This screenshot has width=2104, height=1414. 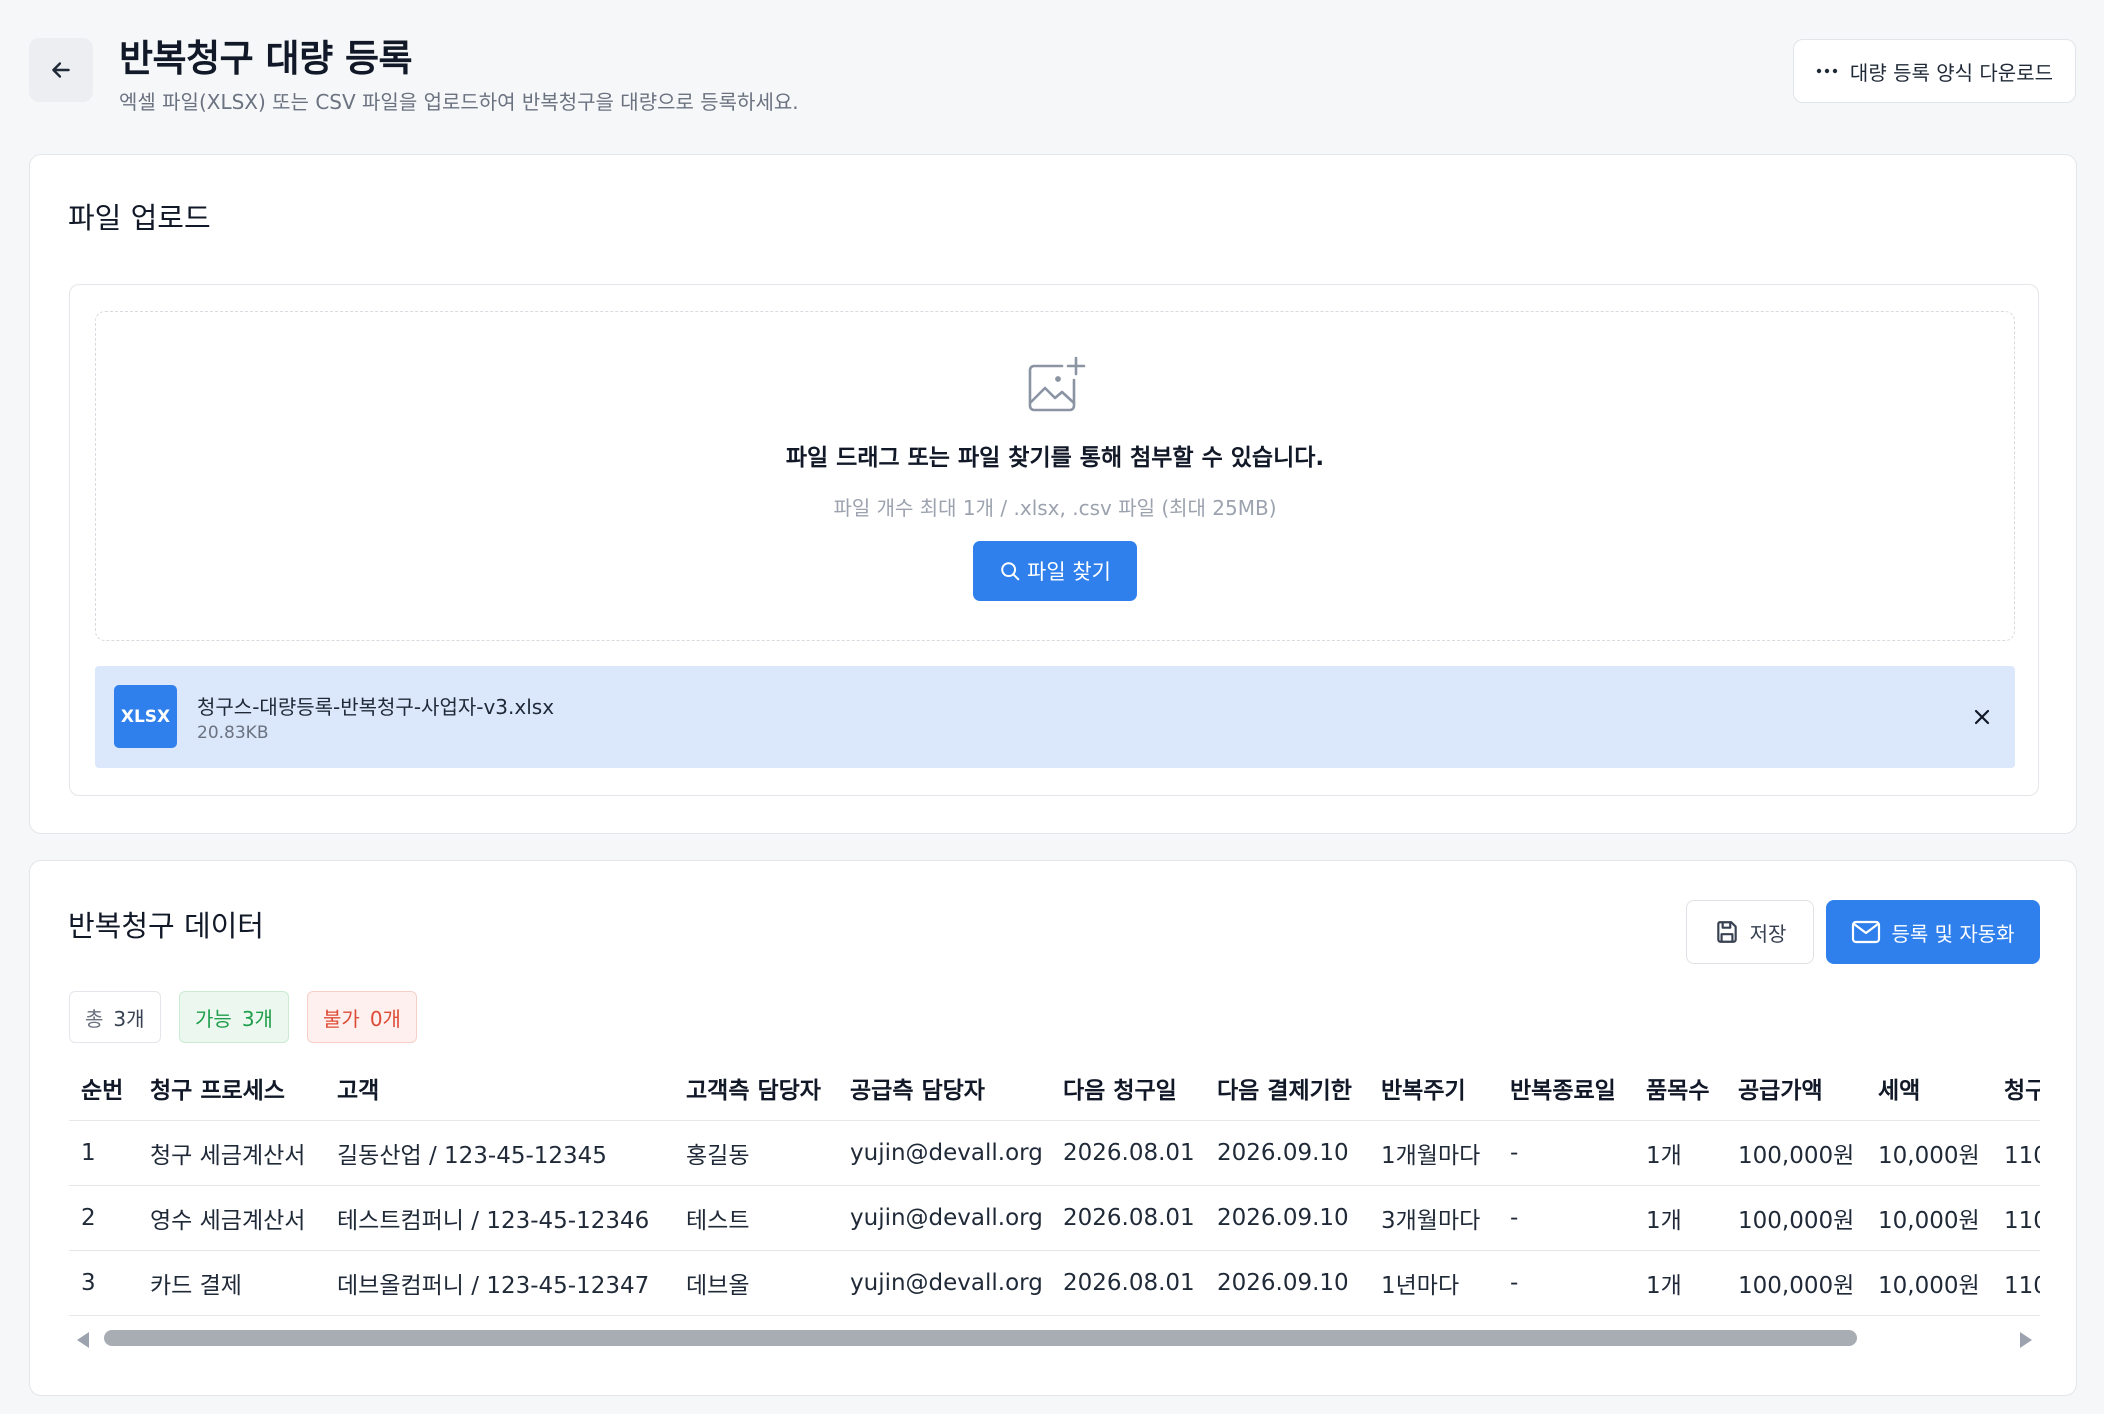 What do you see at coordinates (1768, 933) in the screenshot?
I see `save-label: 저장` at bounding box center [1768, 933].